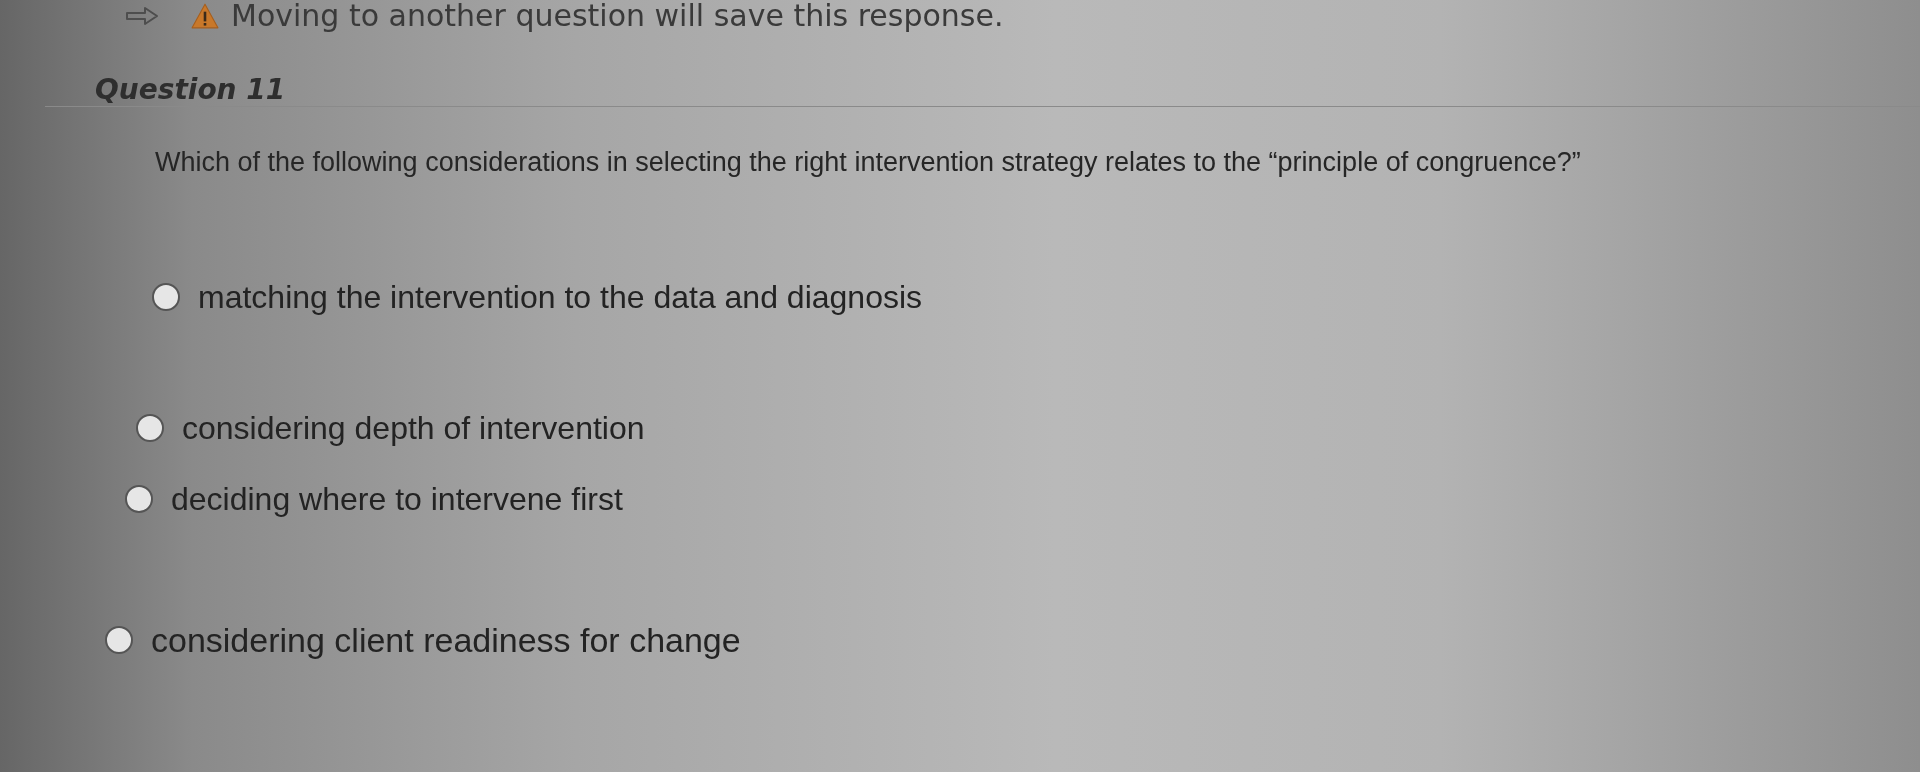  What do you see at coordinates (205, 16) in the screenshot?
I see `warning-icon` at bounding box center [205, 16].